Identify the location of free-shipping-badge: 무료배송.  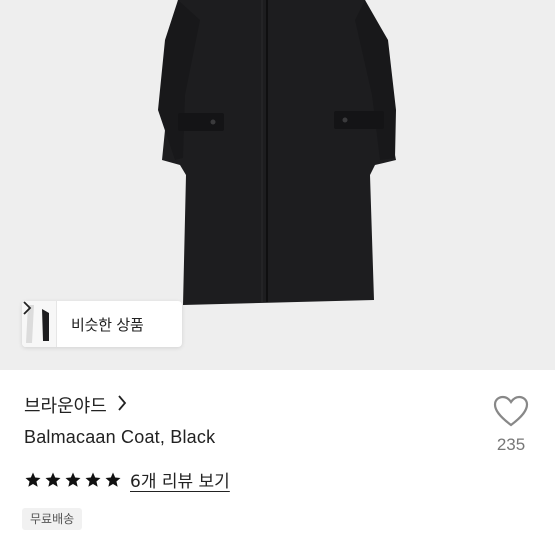
(52, 519).